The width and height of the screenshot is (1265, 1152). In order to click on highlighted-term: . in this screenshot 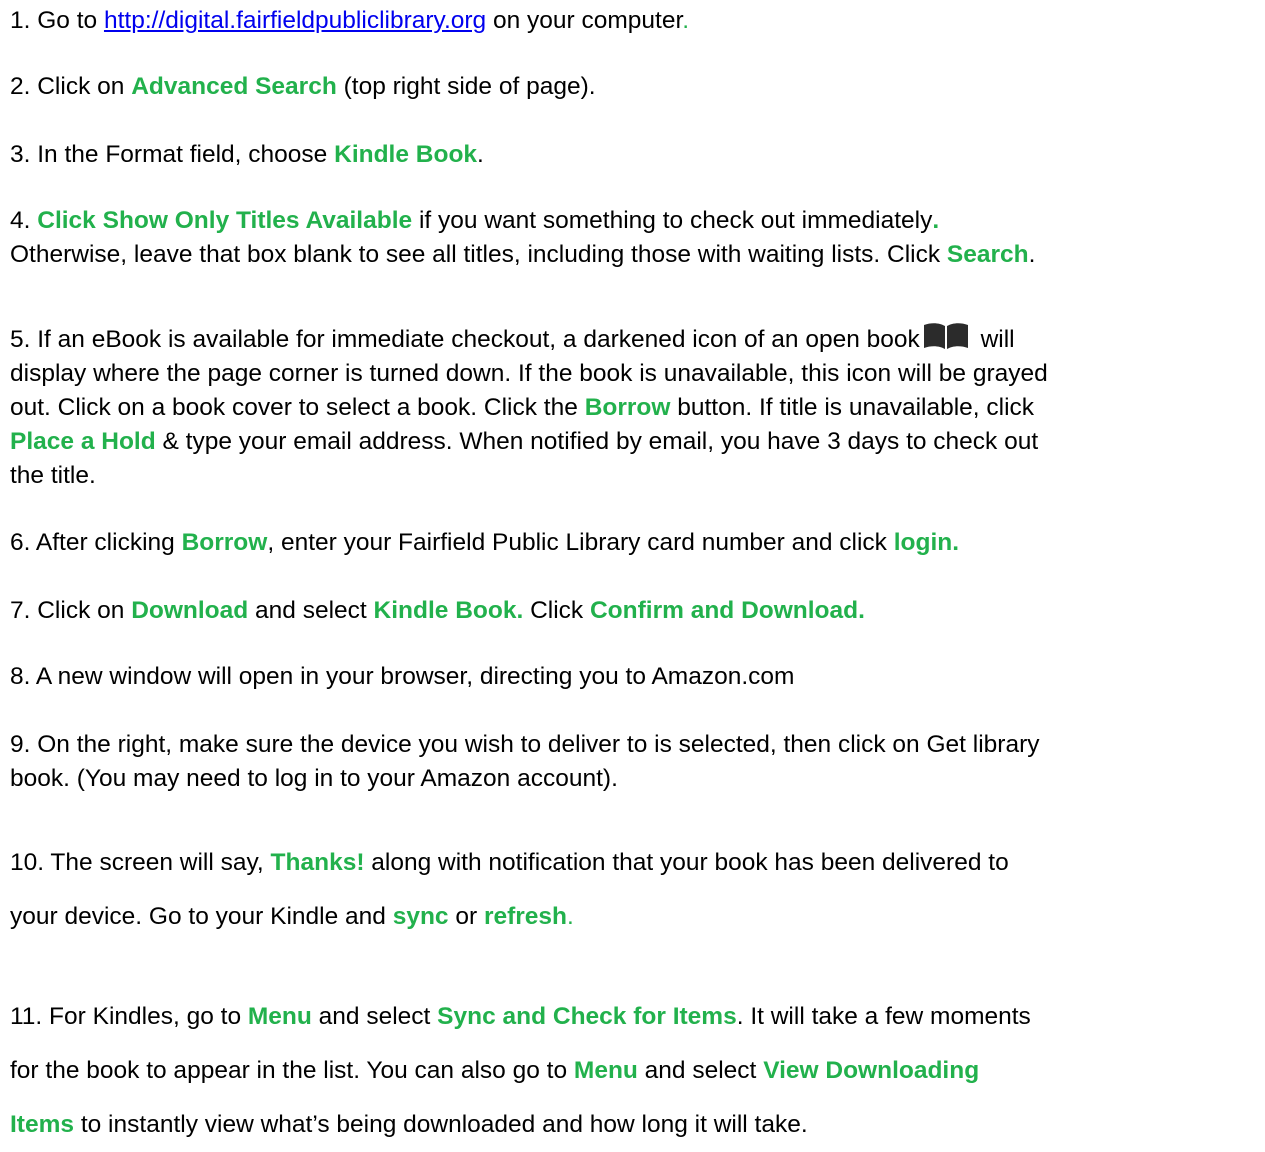, I will do `click(936, 220)`.